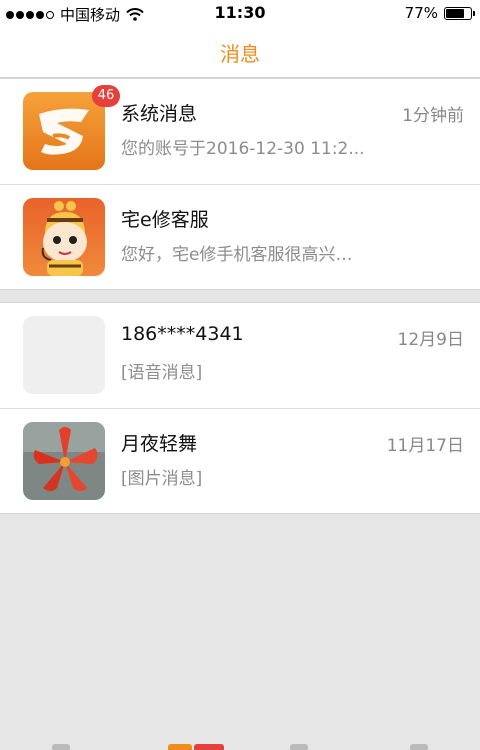 The image size is (480, 750). I want to click on conversation-row-phone-contact: 186****4341 12月9日 [语音消息], so click(240, 355).